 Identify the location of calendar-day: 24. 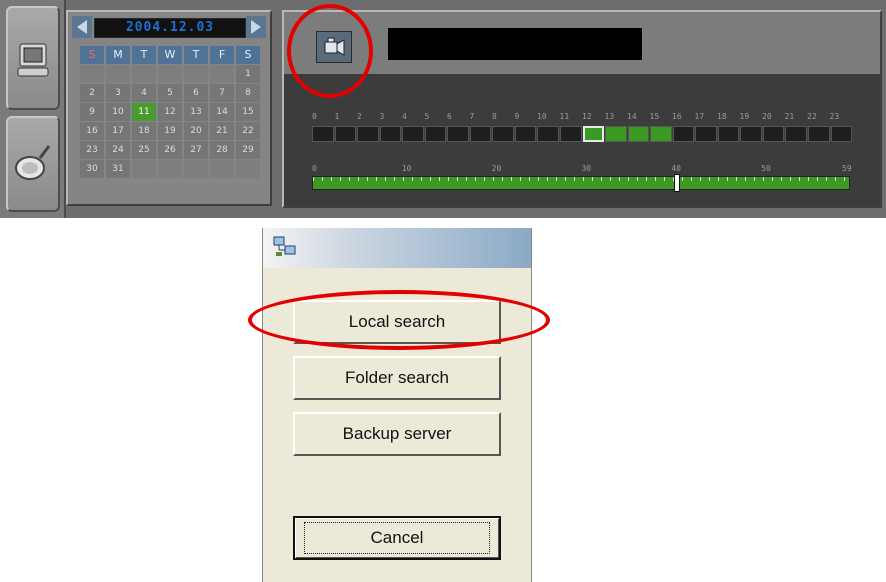
(118, 150).